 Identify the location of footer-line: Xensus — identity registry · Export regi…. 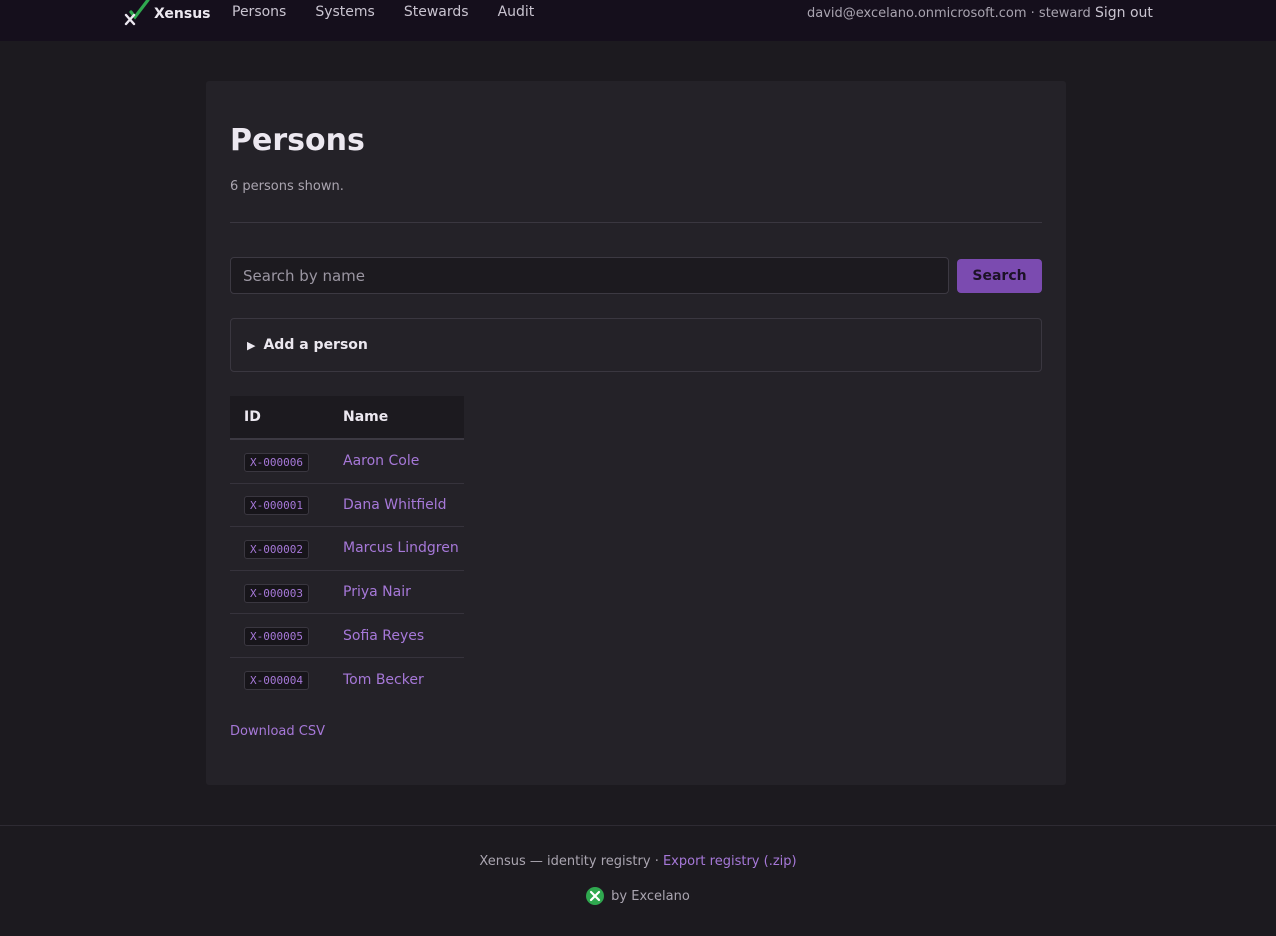
(638, 861).